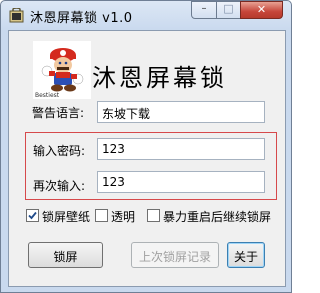 The height and width of the screenshot is (293, 320). What do you see at coordinates (58, 113) in the screenshot?
I see `warning-label: 警告语言:` at bounding box center [58, 113].